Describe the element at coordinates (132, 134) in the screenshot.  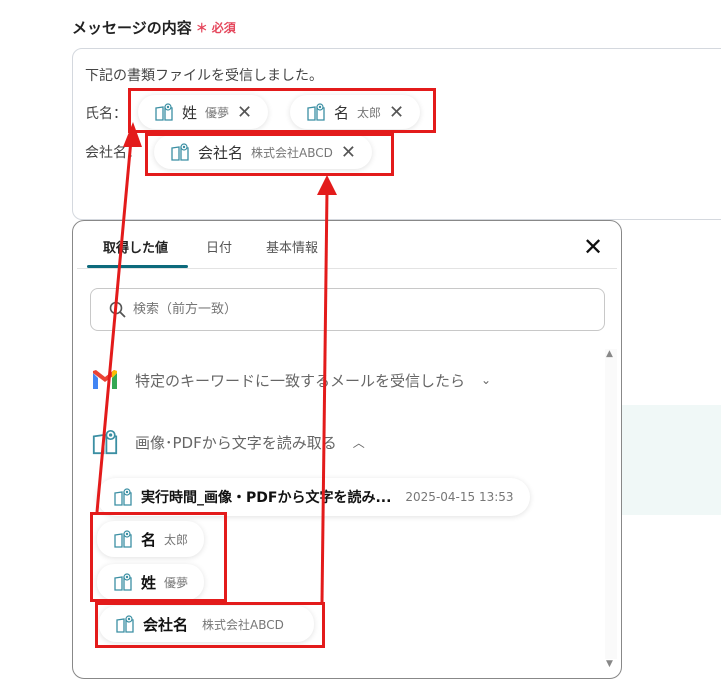
I see `arrow-head-name` at that location.